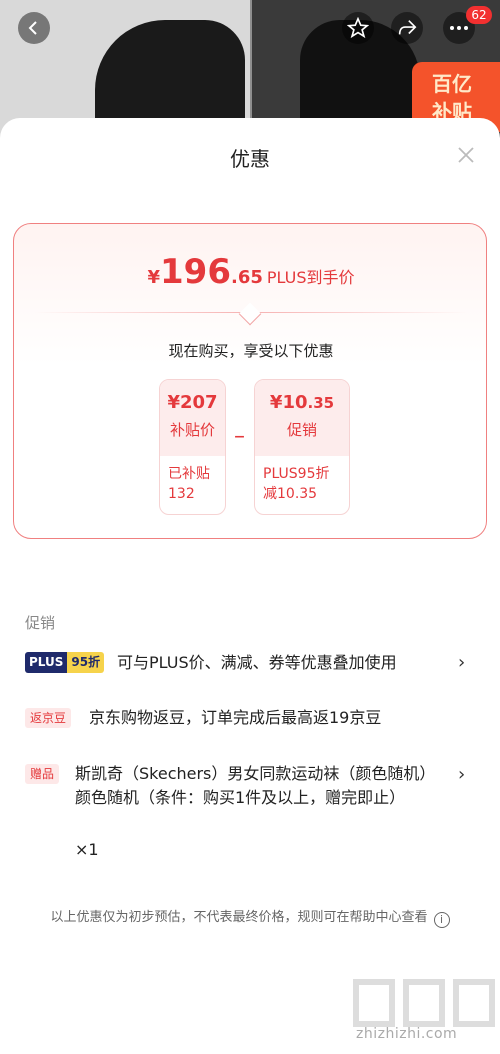 The width and height of the screenshot is (500, 1054). I want to click on star-icon, so click(358, 28).